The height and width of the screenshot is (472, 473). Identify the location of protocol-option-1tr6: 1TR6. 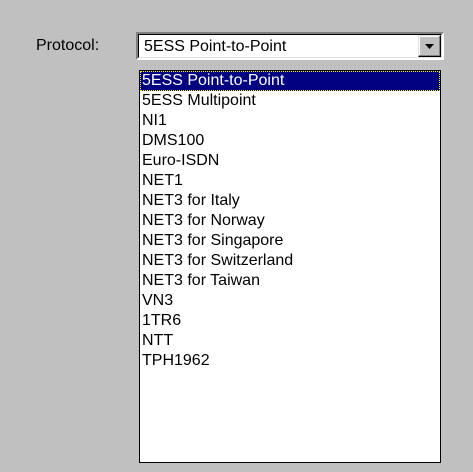
(290, 321).